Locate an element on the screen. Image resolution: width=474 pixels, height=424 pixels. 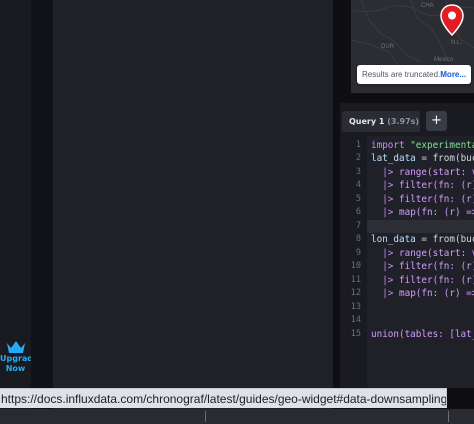
code-line-11: |> filter(fn: (r) is located at coordinates (422, 280).